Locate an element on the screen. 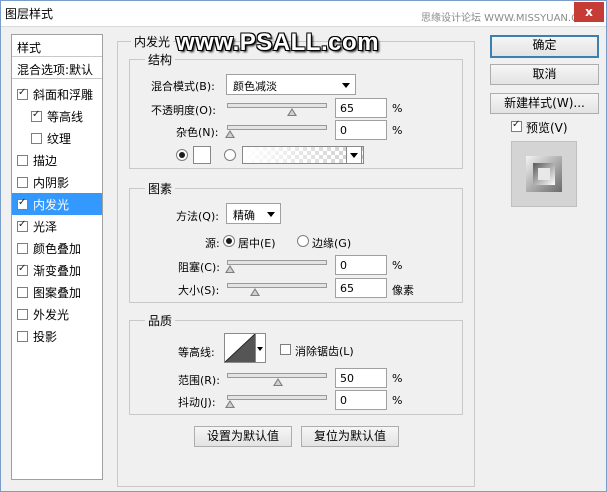 Image resolution: width=607 pixels, height=492 pixels. style-item: 描边 is located at coordinates (57, 160).